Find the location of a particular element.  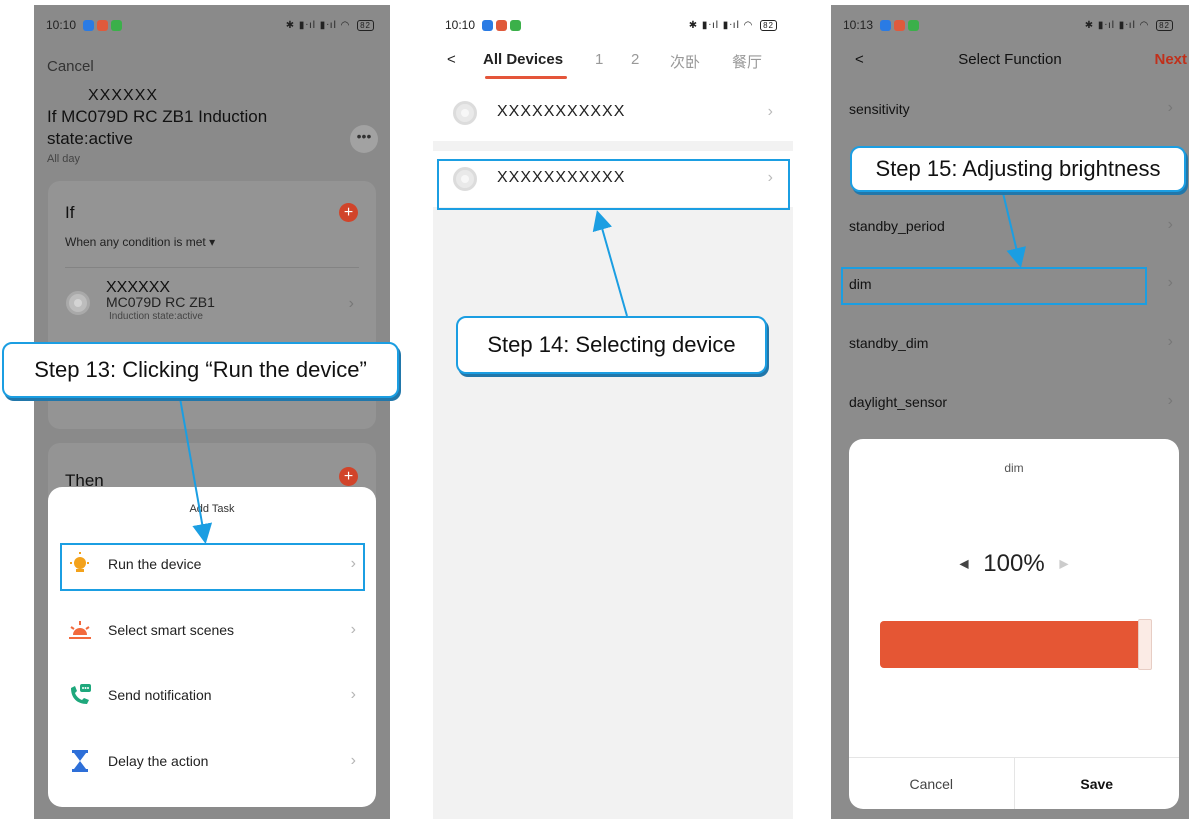

tab-room-3: 次卧 is located at coordinates (685, 61).